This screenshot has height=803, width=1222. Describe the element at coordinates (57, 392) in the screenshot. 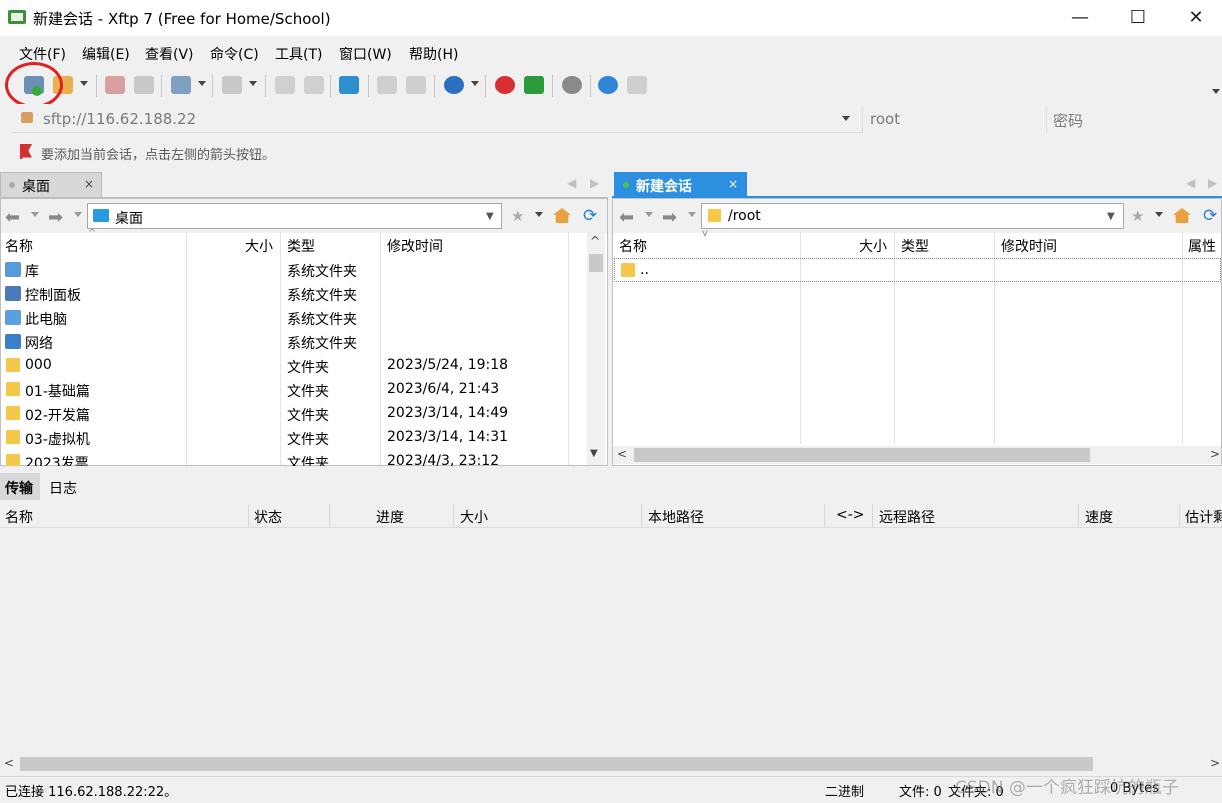

I see `row-name: 01-基础篇` at that location.